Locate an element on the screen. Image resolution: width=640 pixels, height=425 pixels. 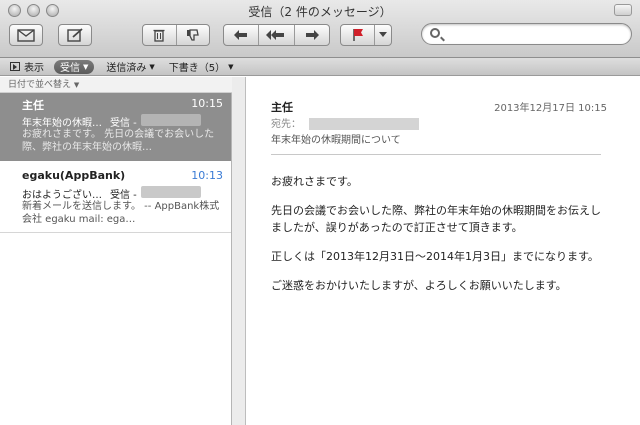
sent-label: 送信済み is located at coordinates (126, 68).